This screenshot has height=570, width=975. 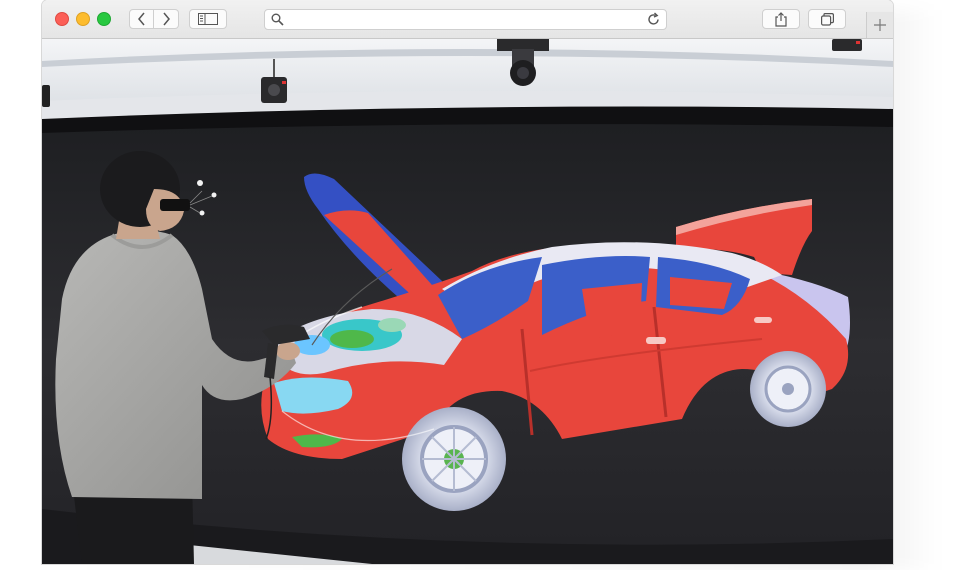 I want to click on zoom-window-button, so click(x=104, y=19).